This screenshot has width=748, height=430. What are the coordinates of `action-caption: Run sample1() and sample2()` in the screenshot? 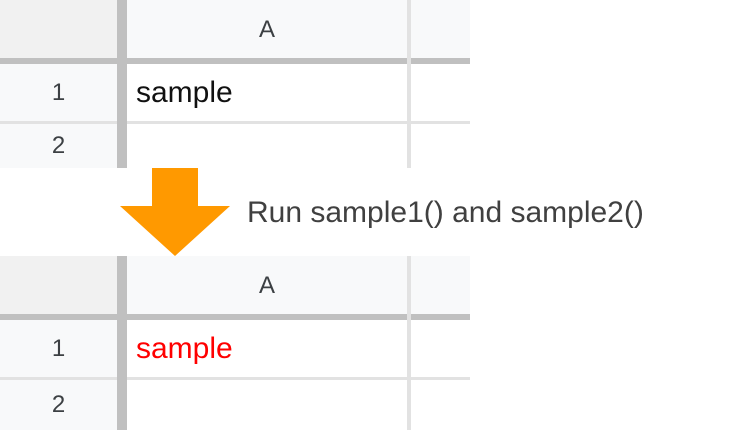 It's located at (445, 212).